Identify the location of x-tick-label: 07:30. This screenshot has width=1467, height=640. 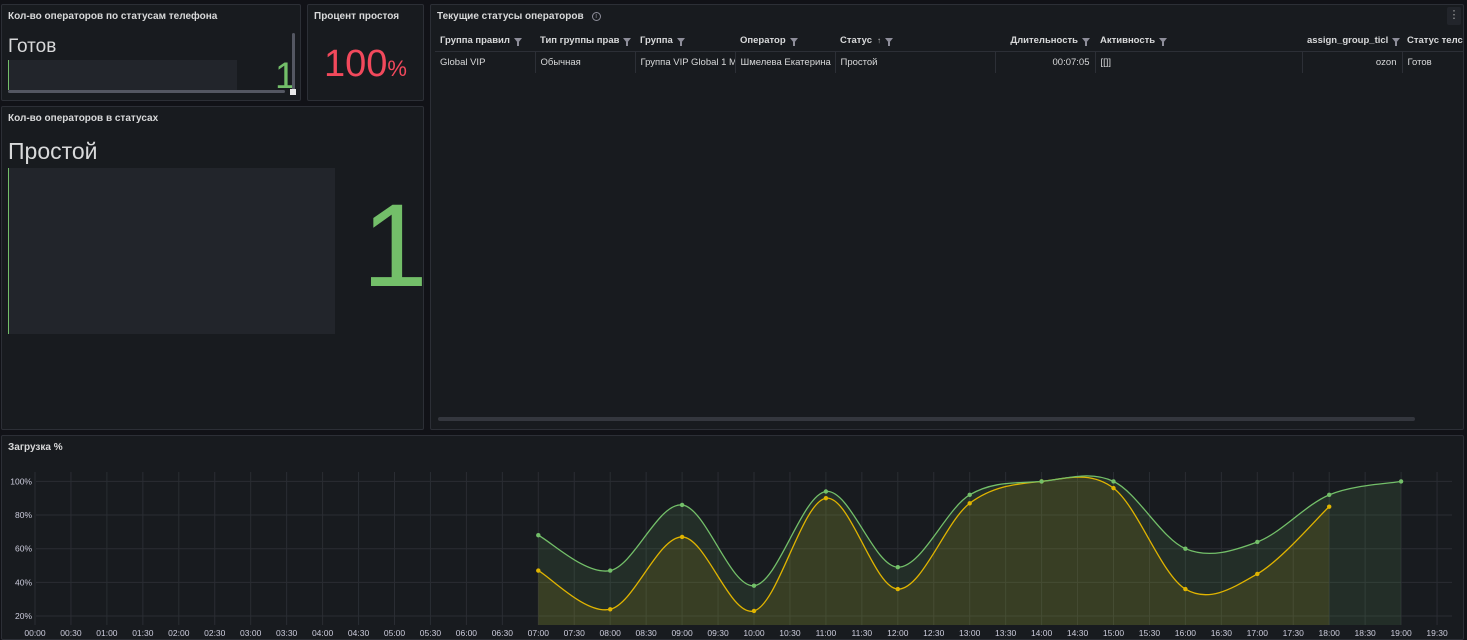
(575, 633).